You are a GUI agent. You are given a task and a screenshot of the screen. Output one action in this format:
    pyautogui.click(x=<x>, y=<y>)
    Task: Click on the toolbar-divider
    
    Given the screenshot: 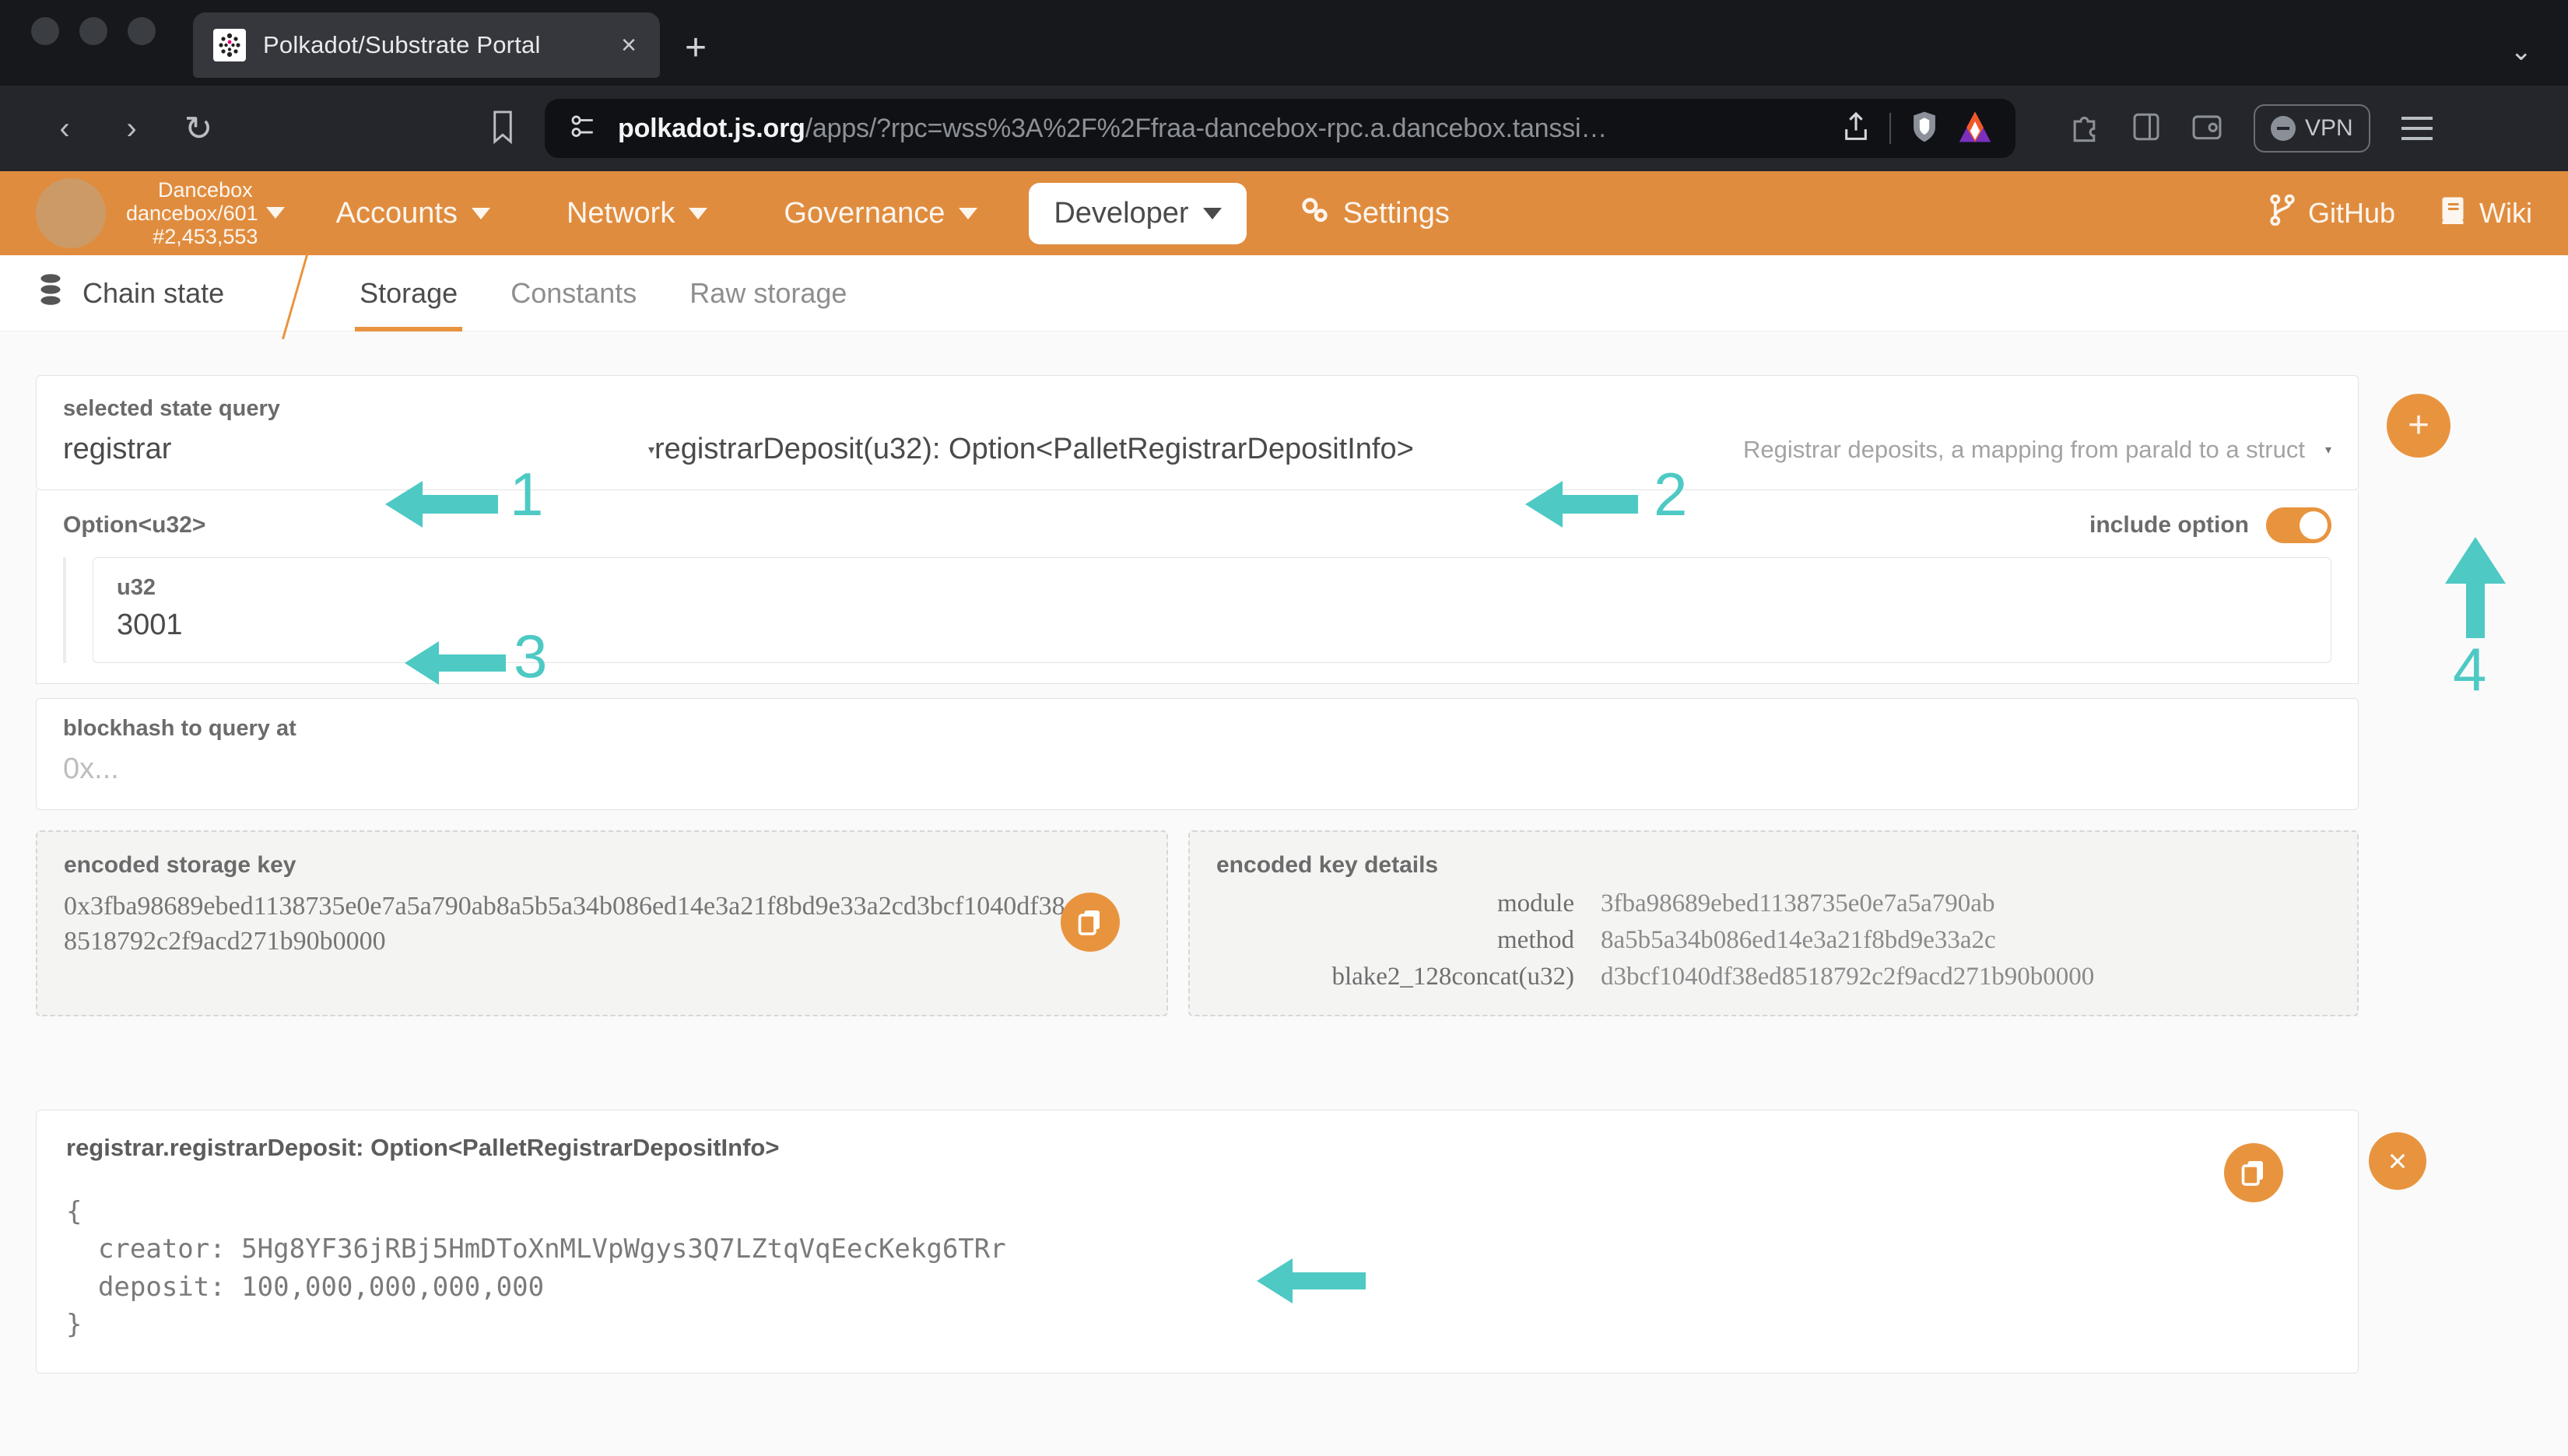 What is the action you would take?
    pyautogui.click(x=1890, y=129)
    